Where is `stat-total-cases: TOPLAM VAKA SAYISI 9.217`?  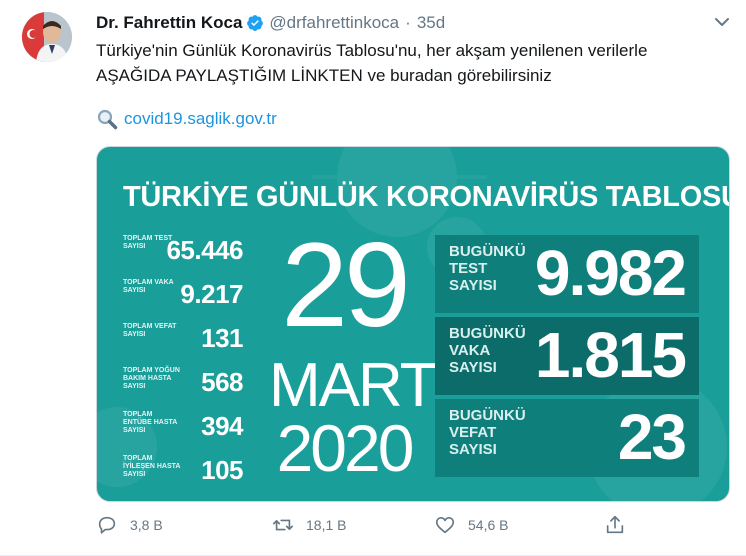 stat-total-cases: TOPLAM VAKA SAYISI 9.217 is located at coordinates (183, 296).